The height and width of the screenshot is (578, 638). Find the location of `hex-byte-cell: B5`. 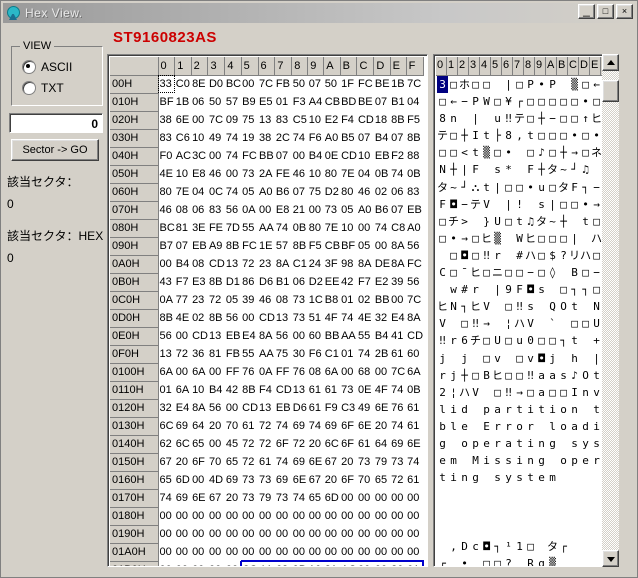

hex-byte-cell: B5 is located at coordinates (348, 138).